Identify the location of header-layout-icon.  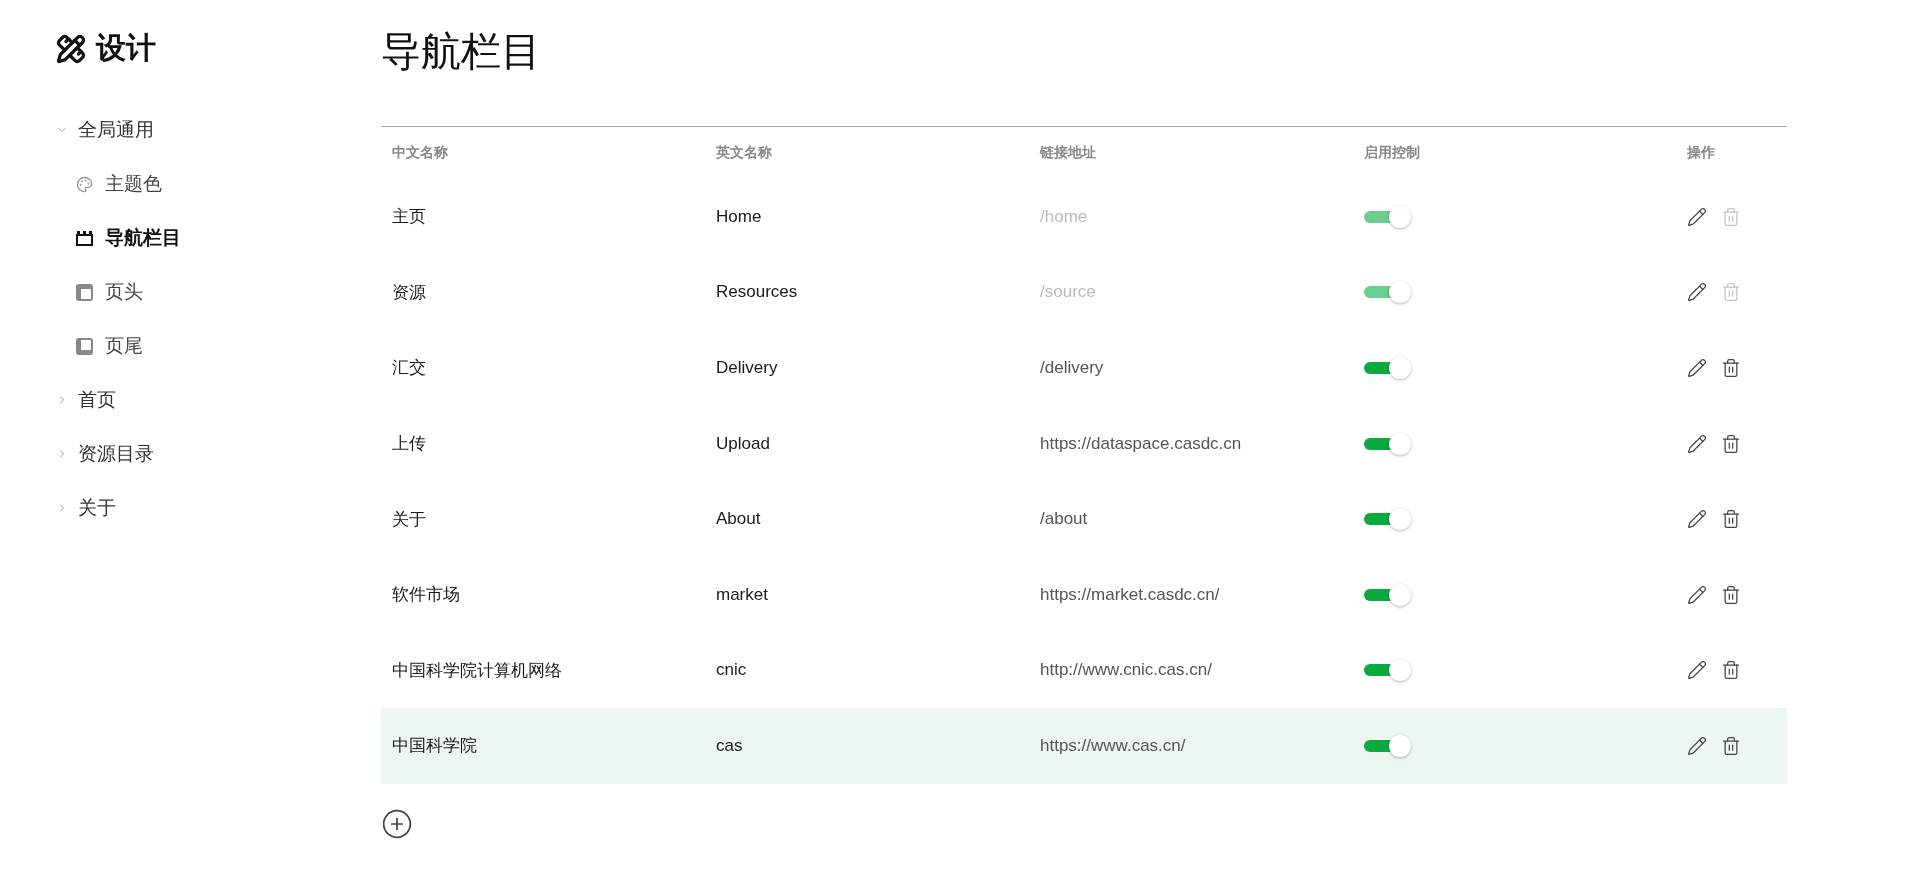
(84, 292).